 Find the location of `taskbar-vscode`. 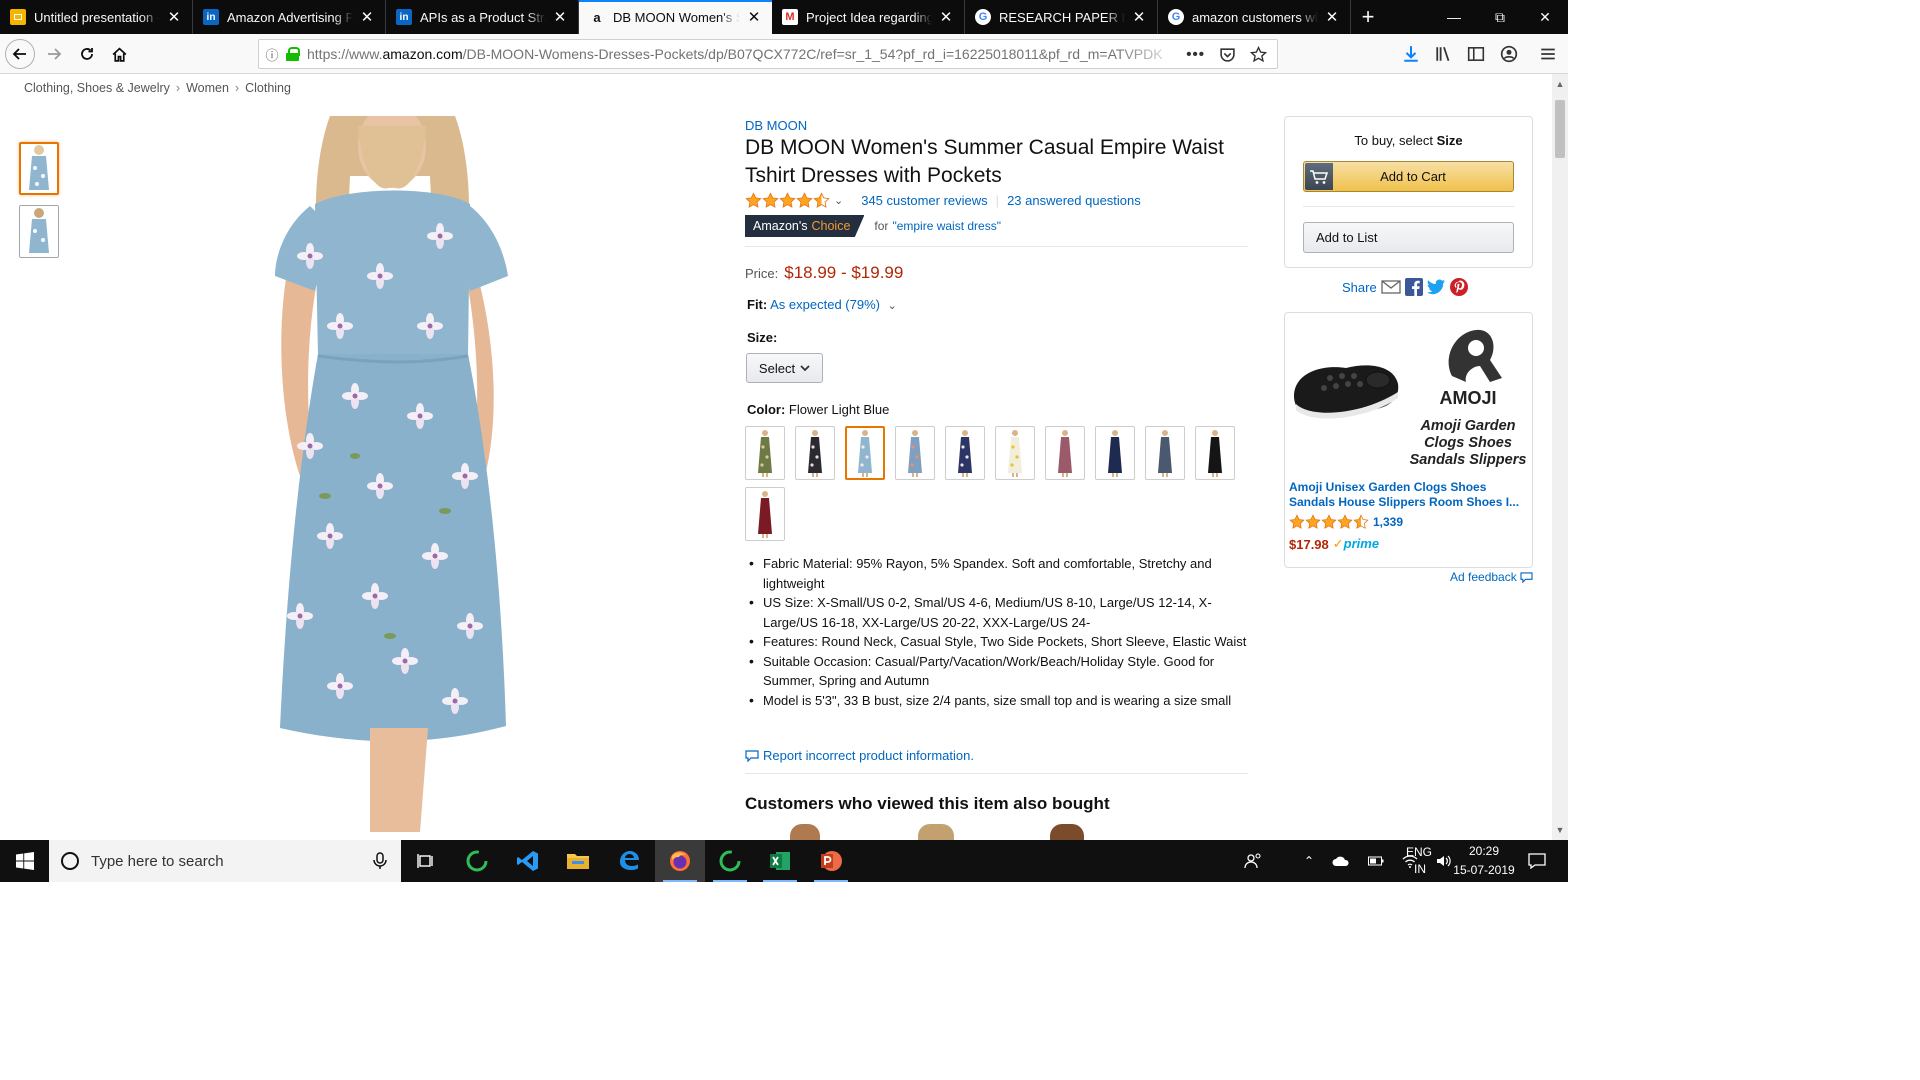

taskbar-vscode is located at coordinates (528, 861).